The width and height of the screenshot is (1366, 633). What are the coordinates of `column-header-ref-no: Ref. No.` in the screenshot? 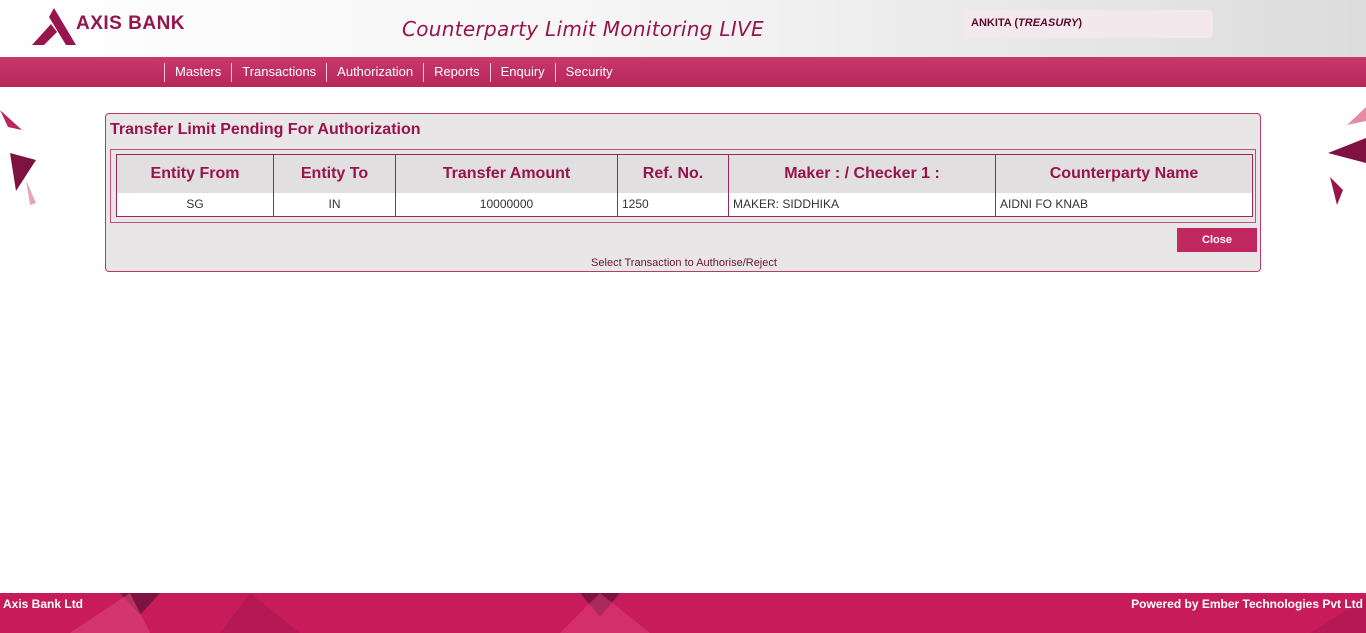 It's located at (673, 173).